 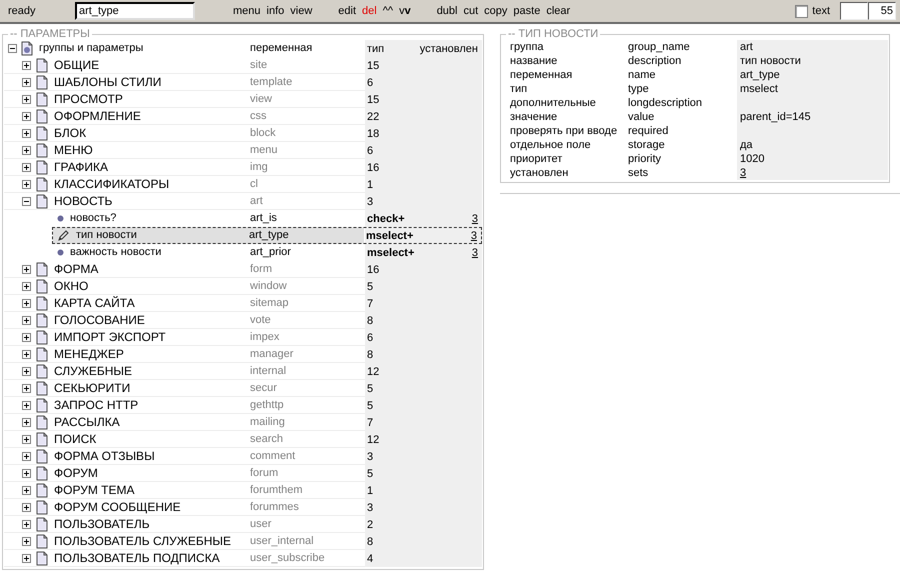 What do you see at coordinates (75, 439) in the screenshot?
I see `group-label: ПОИСК` at bounding box center [75, 439].